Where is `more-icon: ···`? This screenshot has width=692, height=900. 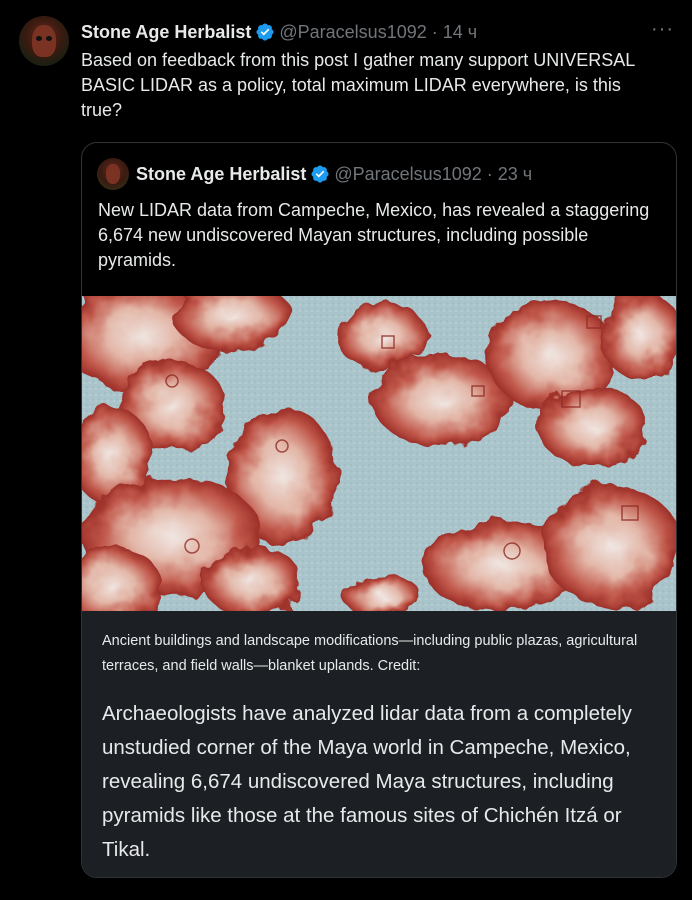 more-icon: ··· is located at coordinates (662, 29).